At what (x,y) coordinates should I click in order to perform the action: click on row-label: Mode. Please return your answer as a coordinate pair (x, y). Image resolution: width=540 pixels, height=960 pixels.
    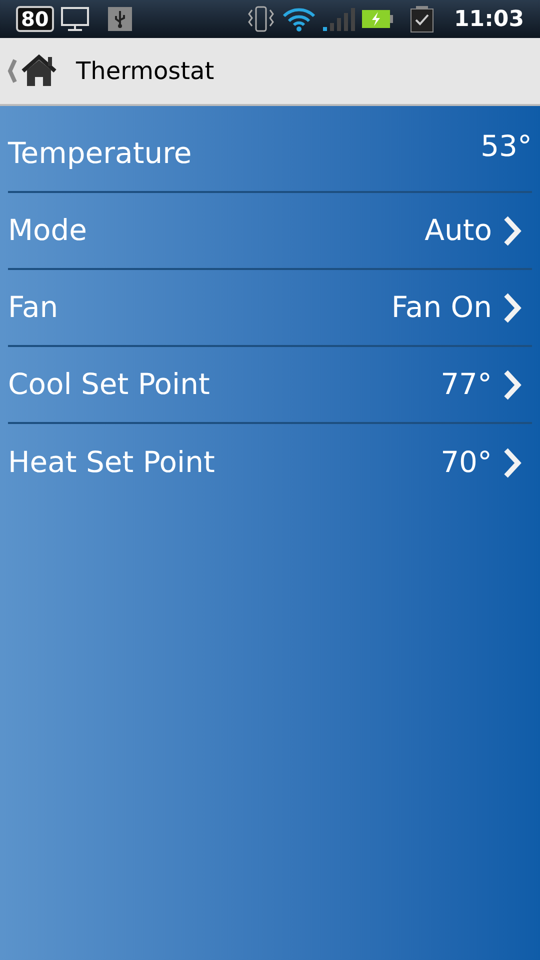
    Looking at the image, I should click on (48, 230).